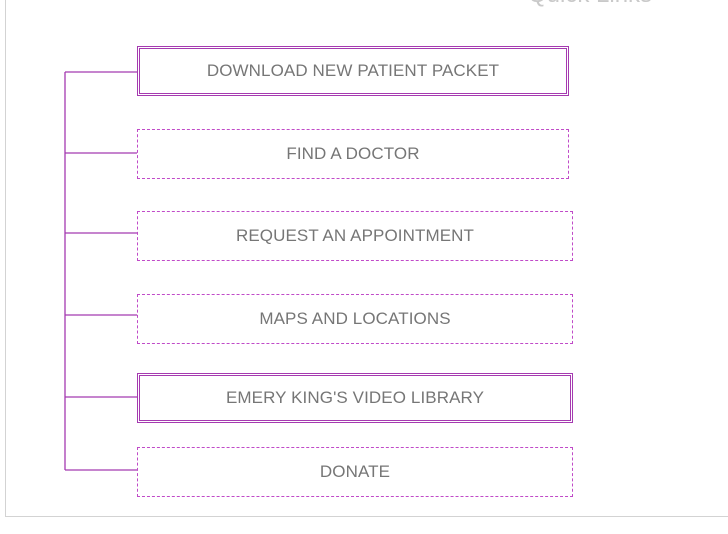  Describe the element at coordinates (355, 319) in the screenshot. I see `maps-and-locations-link: MAPS AND LOCATIONS` at that location.